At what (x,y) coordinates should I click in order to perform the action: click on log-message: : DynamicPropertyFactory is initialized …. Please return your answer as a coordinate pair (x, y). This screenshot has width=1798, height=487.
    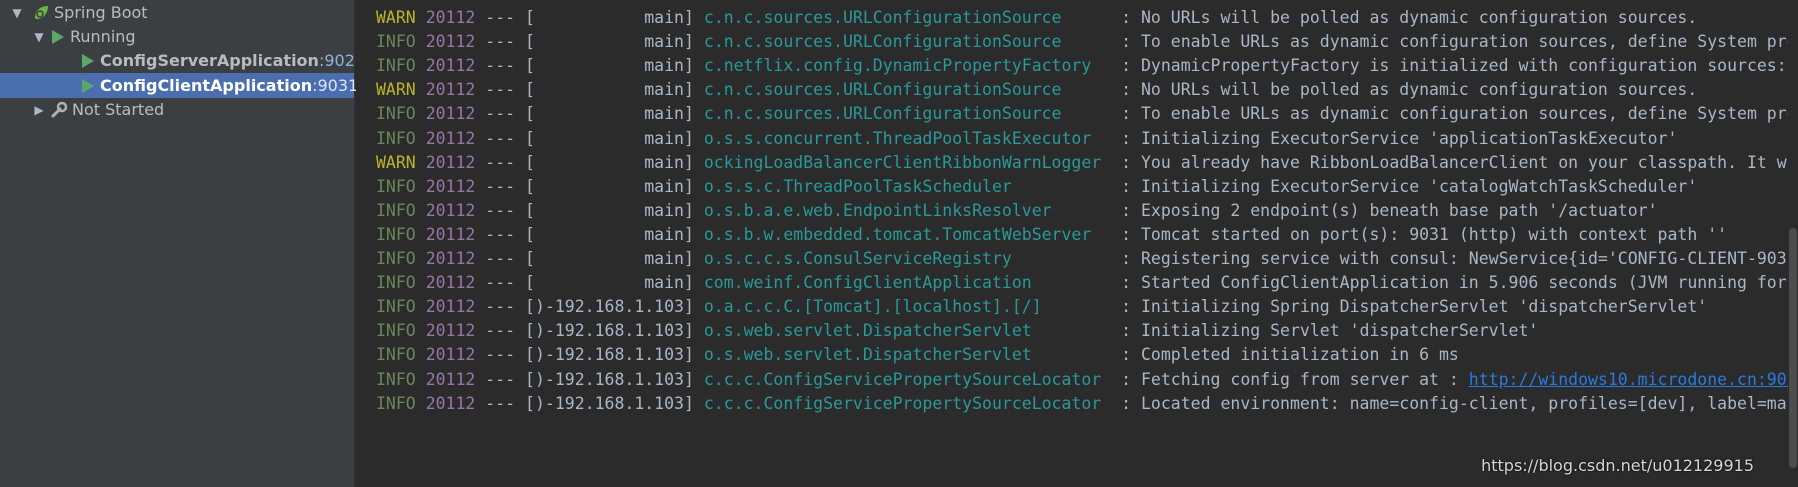
    Looking at the image, I should click on (1454, 66).